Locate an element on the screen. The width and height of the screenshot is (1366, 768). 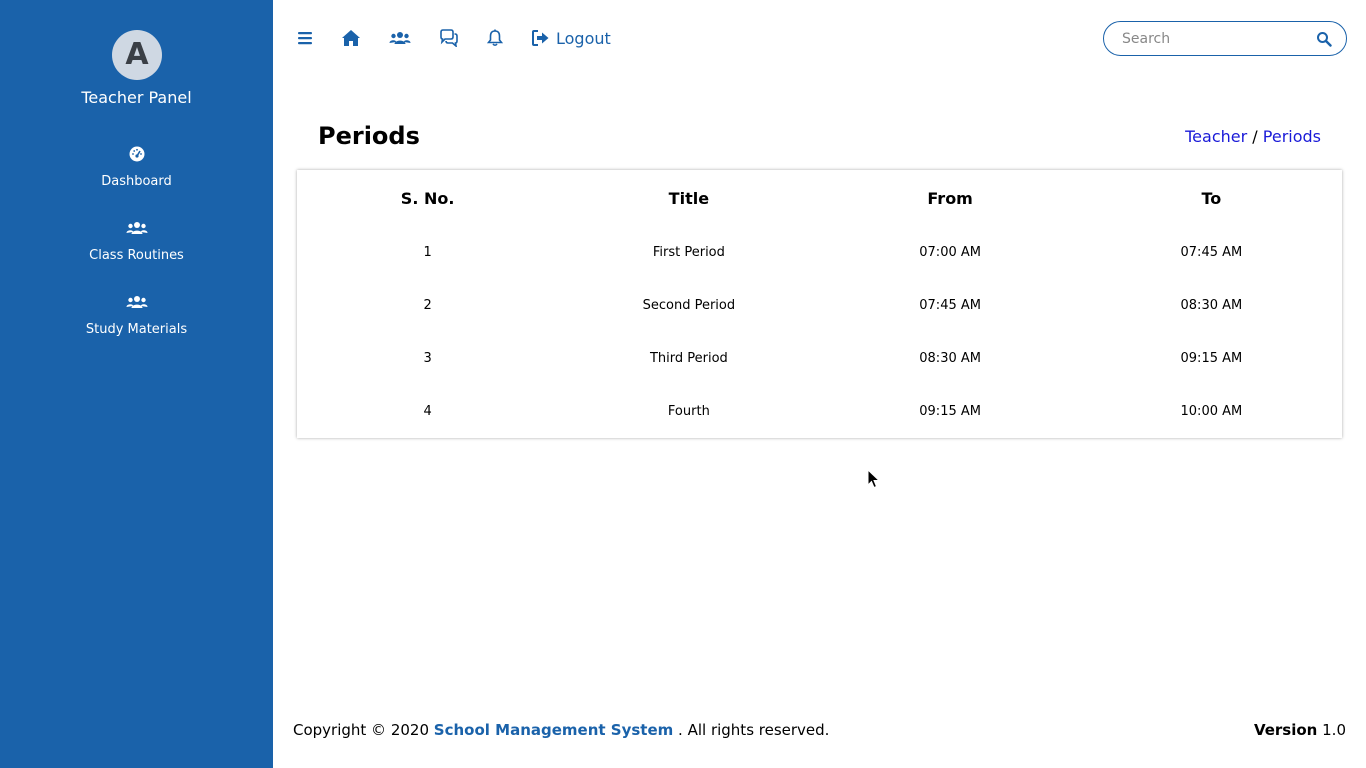
search-input is located at coordinates (1212, 39).